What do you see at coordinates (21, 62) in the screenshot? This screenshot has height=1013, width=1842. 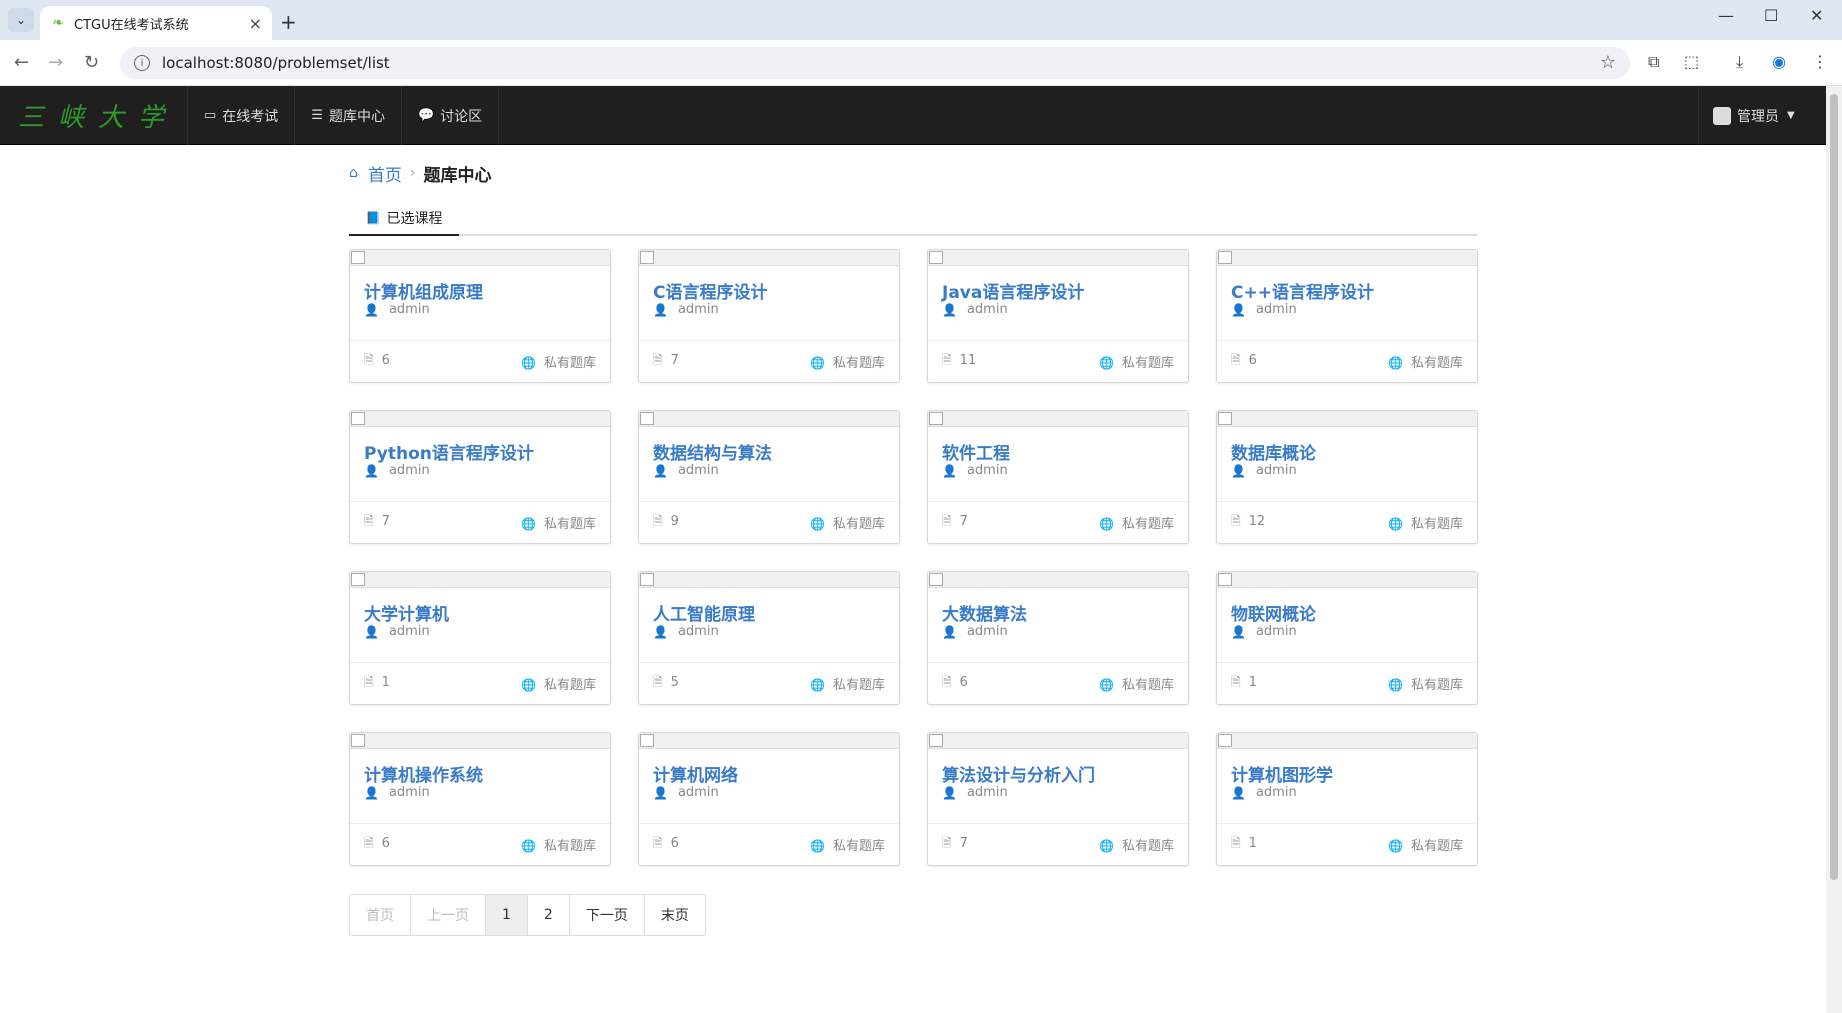 I see `back-icon: ←` at bounding box center [21, 62].